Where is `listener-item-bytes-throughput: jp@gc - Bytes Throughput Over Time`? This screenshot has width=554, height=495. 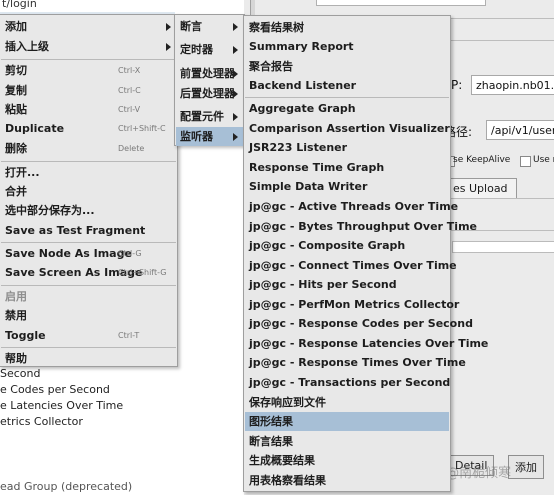
listener-item-bytes-throughput: jp@gc - Bytes Throughput Over Time is located at coordinates (361, 226).